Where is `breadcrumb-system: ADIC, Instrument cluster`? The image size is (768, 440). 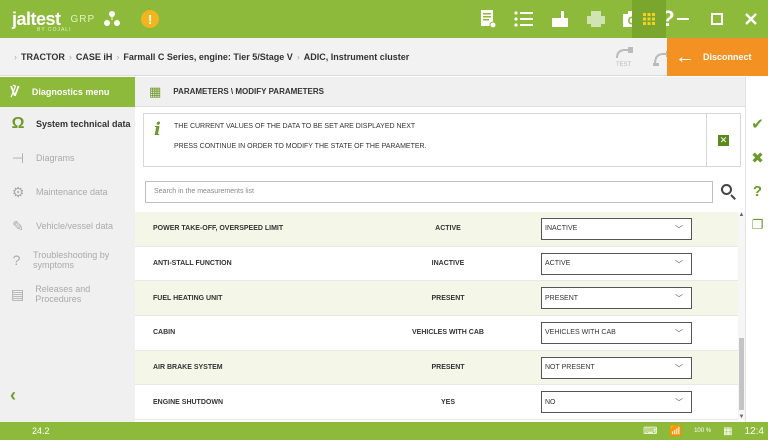 breadcrumb-system: ADIC, Instrument cluster is located at coordinates (357, 57).